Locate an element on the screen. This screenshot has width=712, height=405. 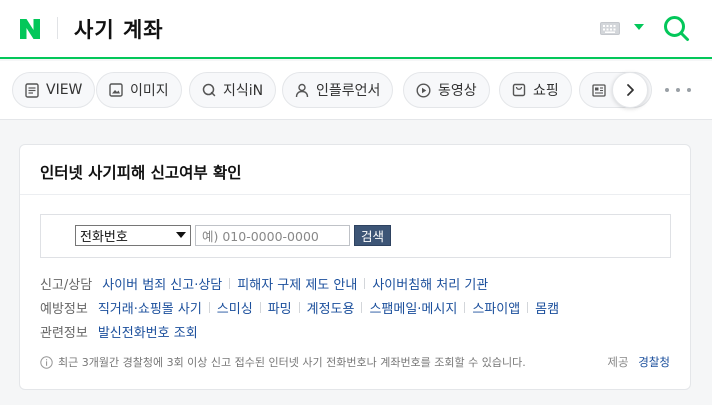
tab-influencer: 인플루언서 is located at coordinates (338, 90).